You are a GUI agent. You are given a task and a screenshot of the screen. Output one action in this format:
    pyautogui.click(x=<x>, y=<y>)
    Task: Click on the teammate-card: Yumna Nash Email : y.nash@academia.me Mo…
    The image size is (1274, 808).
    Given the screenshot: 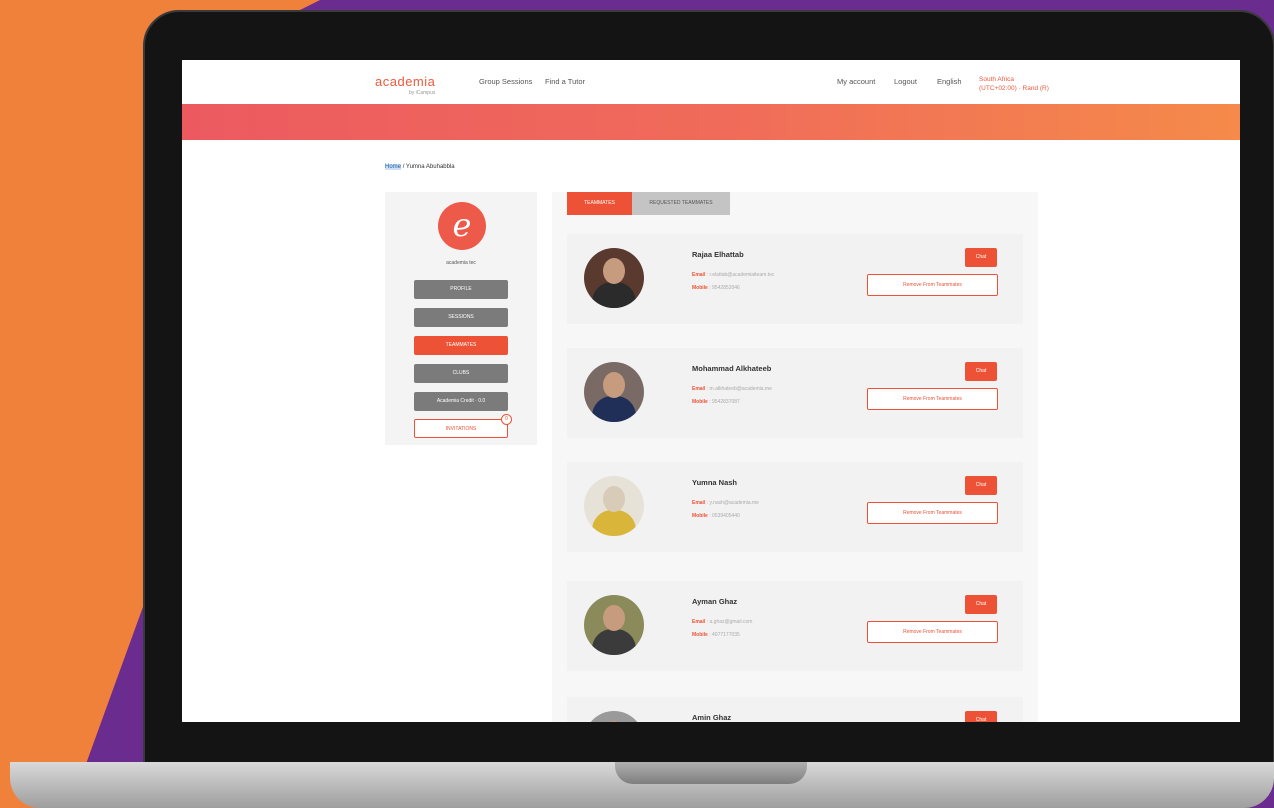 What is the action you would take?
    pyautogui.click(x=795, y=507)
    